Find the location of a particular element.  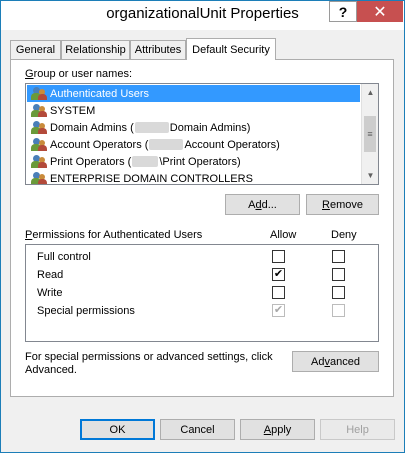

access-key: G is located at coordinates (29, 74).